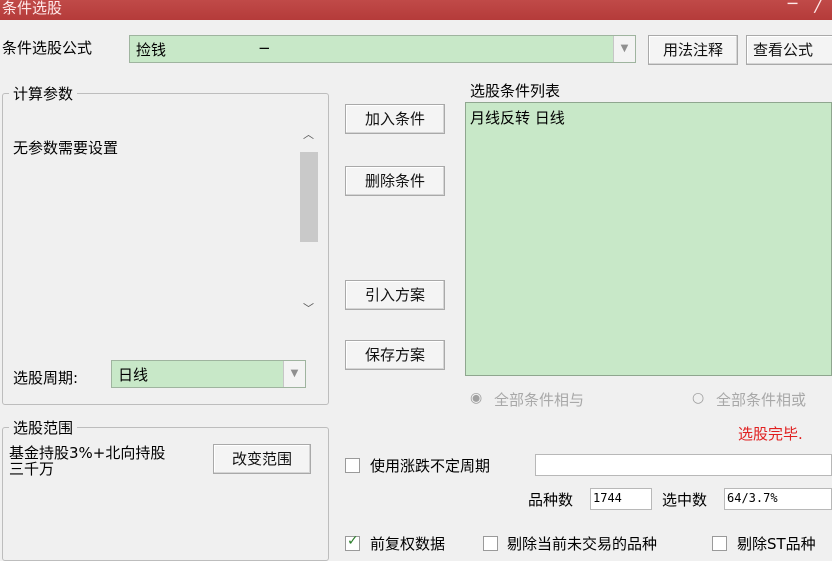 Image resolution: width=832 pixels, height=561 pixels. What do you see at coordinates (87, 453) in the screenshot?
I see `scope-line-1: 基金持股3%+北向持股` at bounding box center [87, 453].